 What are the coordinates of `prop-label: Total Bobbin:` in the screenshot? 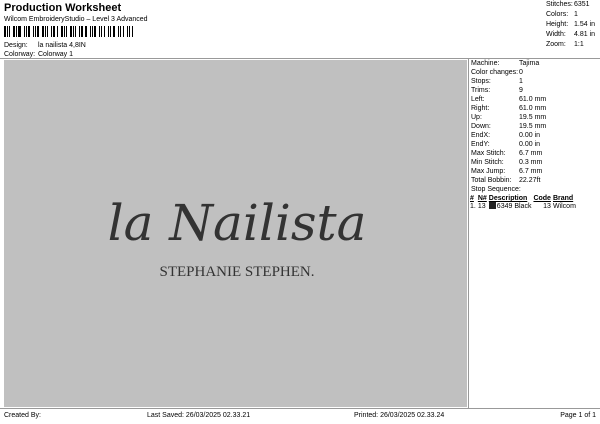 It's located at (491, 180).